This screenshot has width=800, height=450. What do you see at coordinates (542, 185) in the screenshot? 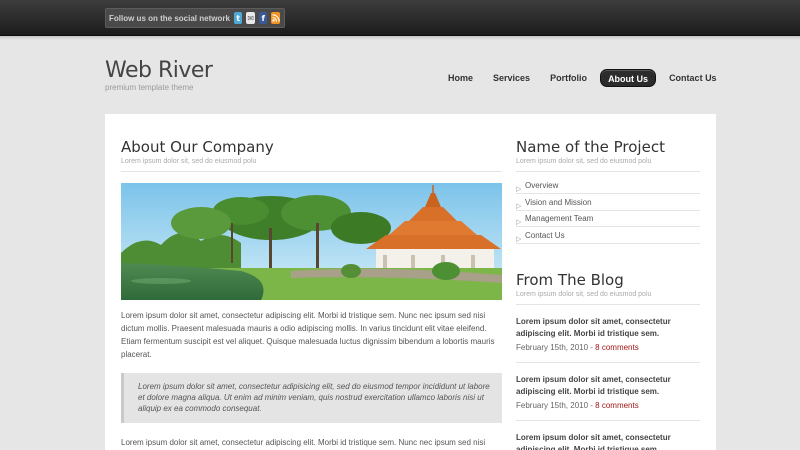
I see `menu-item-label: Overview` at bounding box center [542, 185].